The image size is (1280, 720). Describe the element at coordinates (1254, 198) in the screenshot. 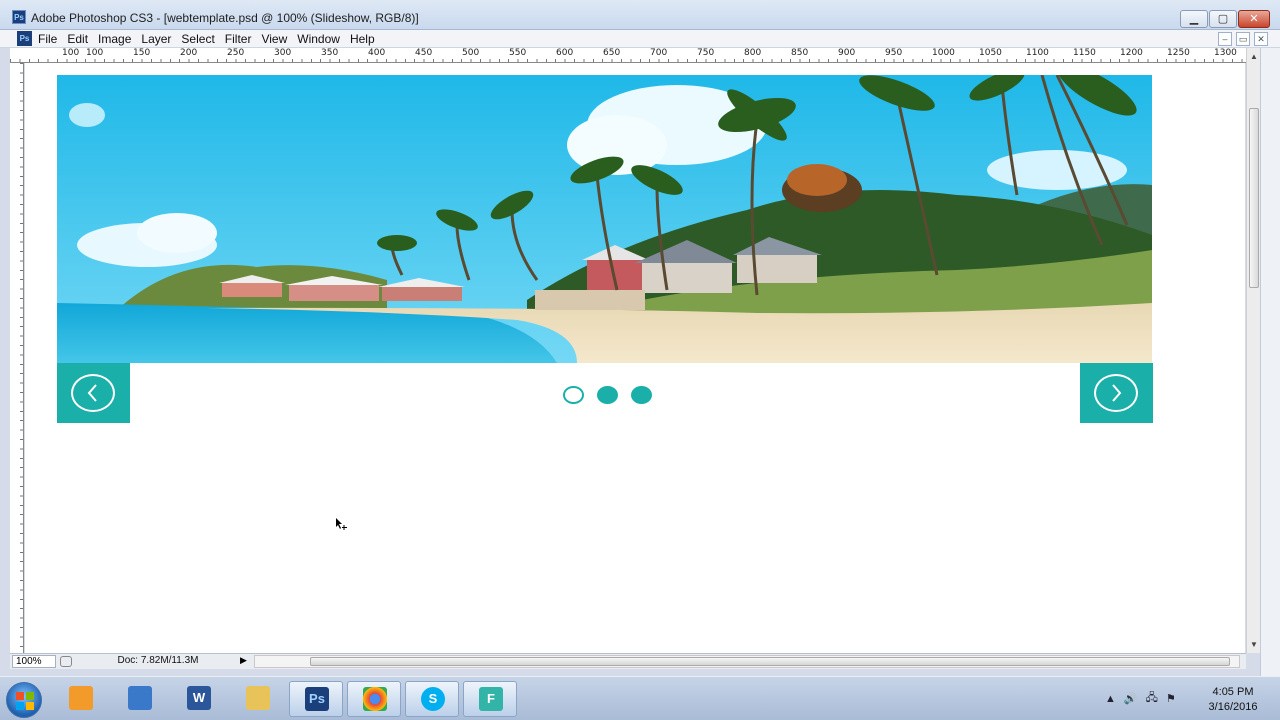

I see `vertical-scroll-thumb` at that location.